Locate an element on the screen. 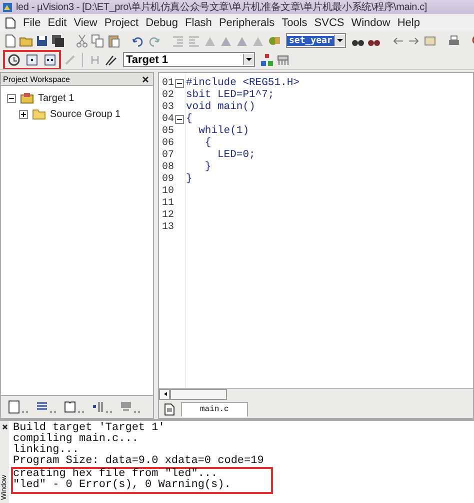 This screenshot has height=503, width=474. panel-title: Project Workspace is located at coordinates (36, 79).